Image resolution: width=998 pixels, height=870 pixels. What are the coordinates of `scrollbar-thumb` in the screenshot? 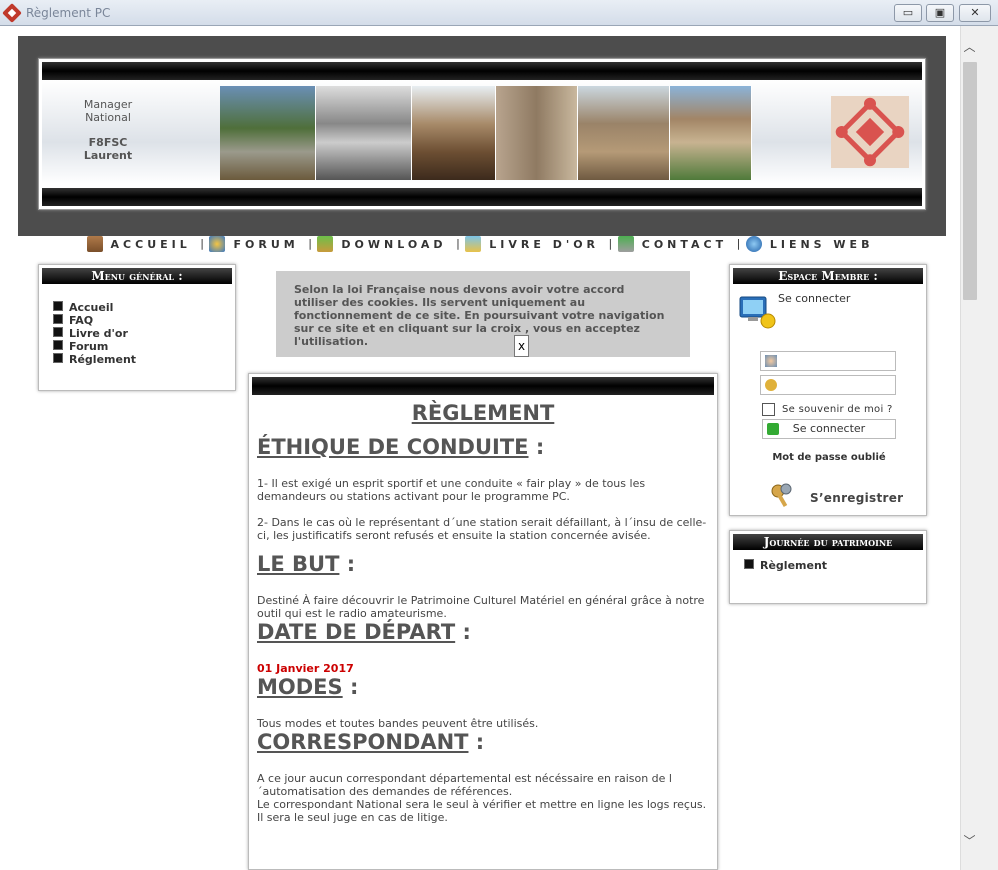 It's located at (970, 181).